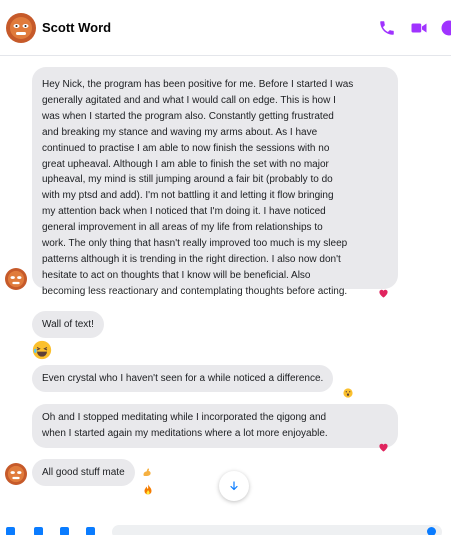  What do you see at coordinates (38, 531) in the screenshot?
I see `image-icon` at bounding box center [38, 531].